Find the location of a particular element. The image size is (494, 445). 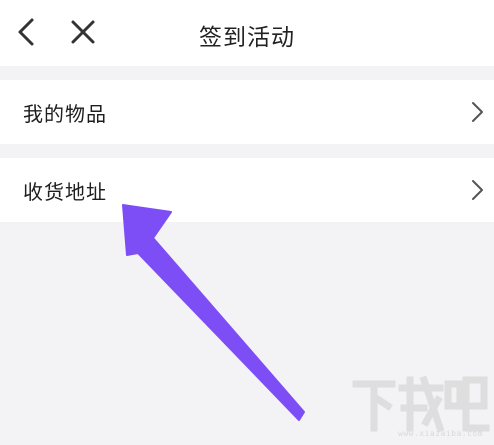

menu-item-shipping-address: 收货地址 is located at coordinates (247, 190).